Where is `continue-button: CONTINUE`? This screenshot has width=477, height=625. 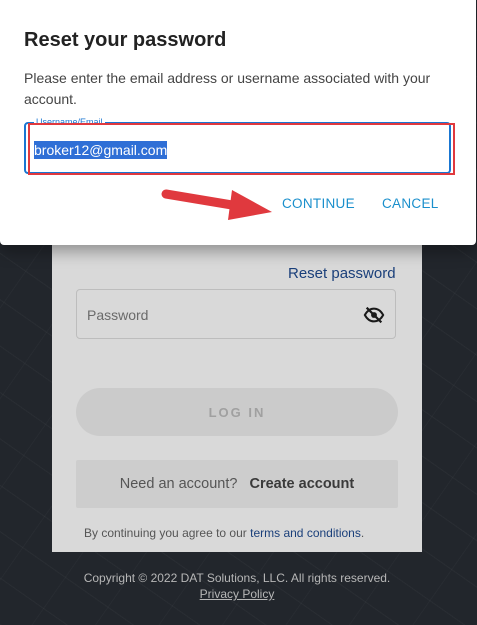
continue-button: CONTINUE is located at coordinates (318, 203).